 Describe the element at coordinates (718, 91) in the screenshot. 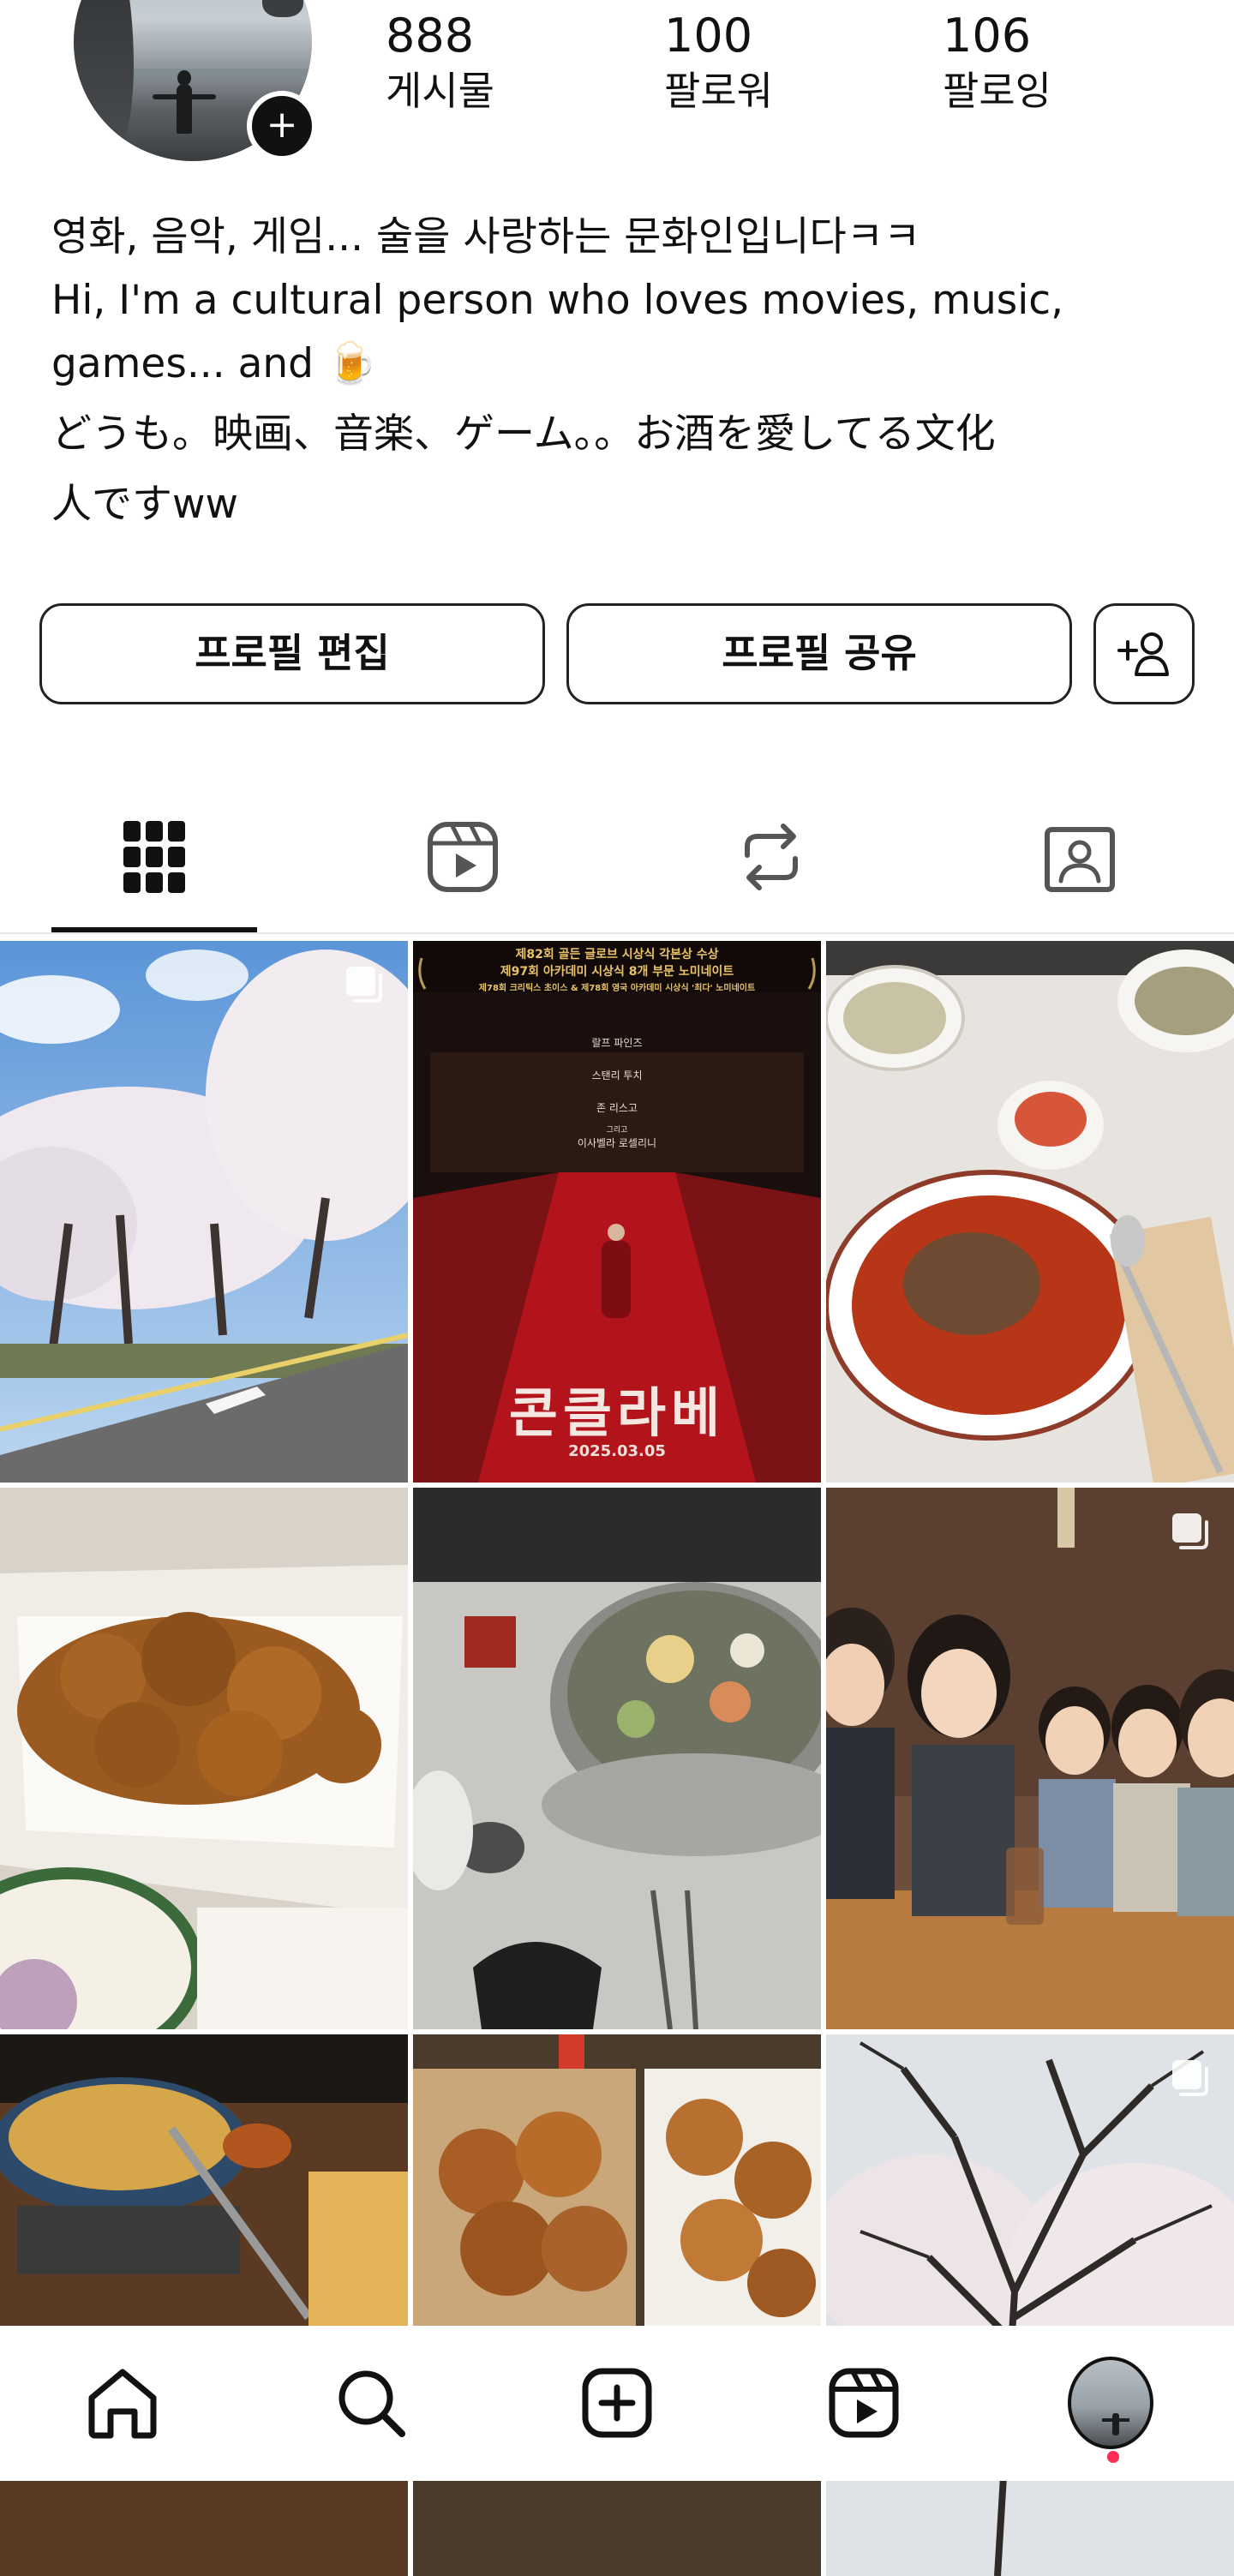

I see `followers-count-label: 팔로워` at that location.